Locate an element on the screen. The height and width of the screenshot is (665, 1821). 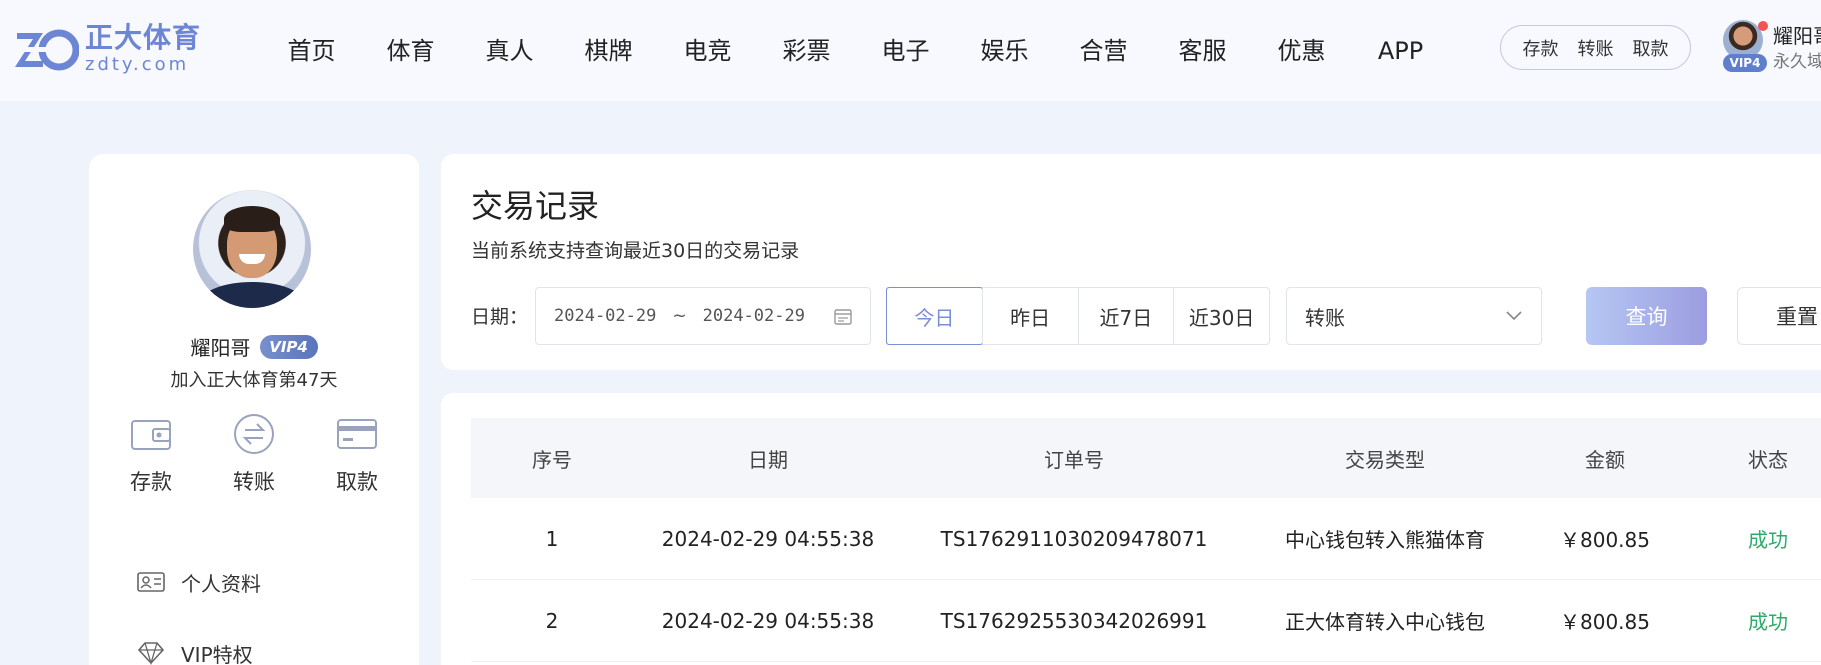
nav-esports: 电竞 is located at coordinates (707, 51).